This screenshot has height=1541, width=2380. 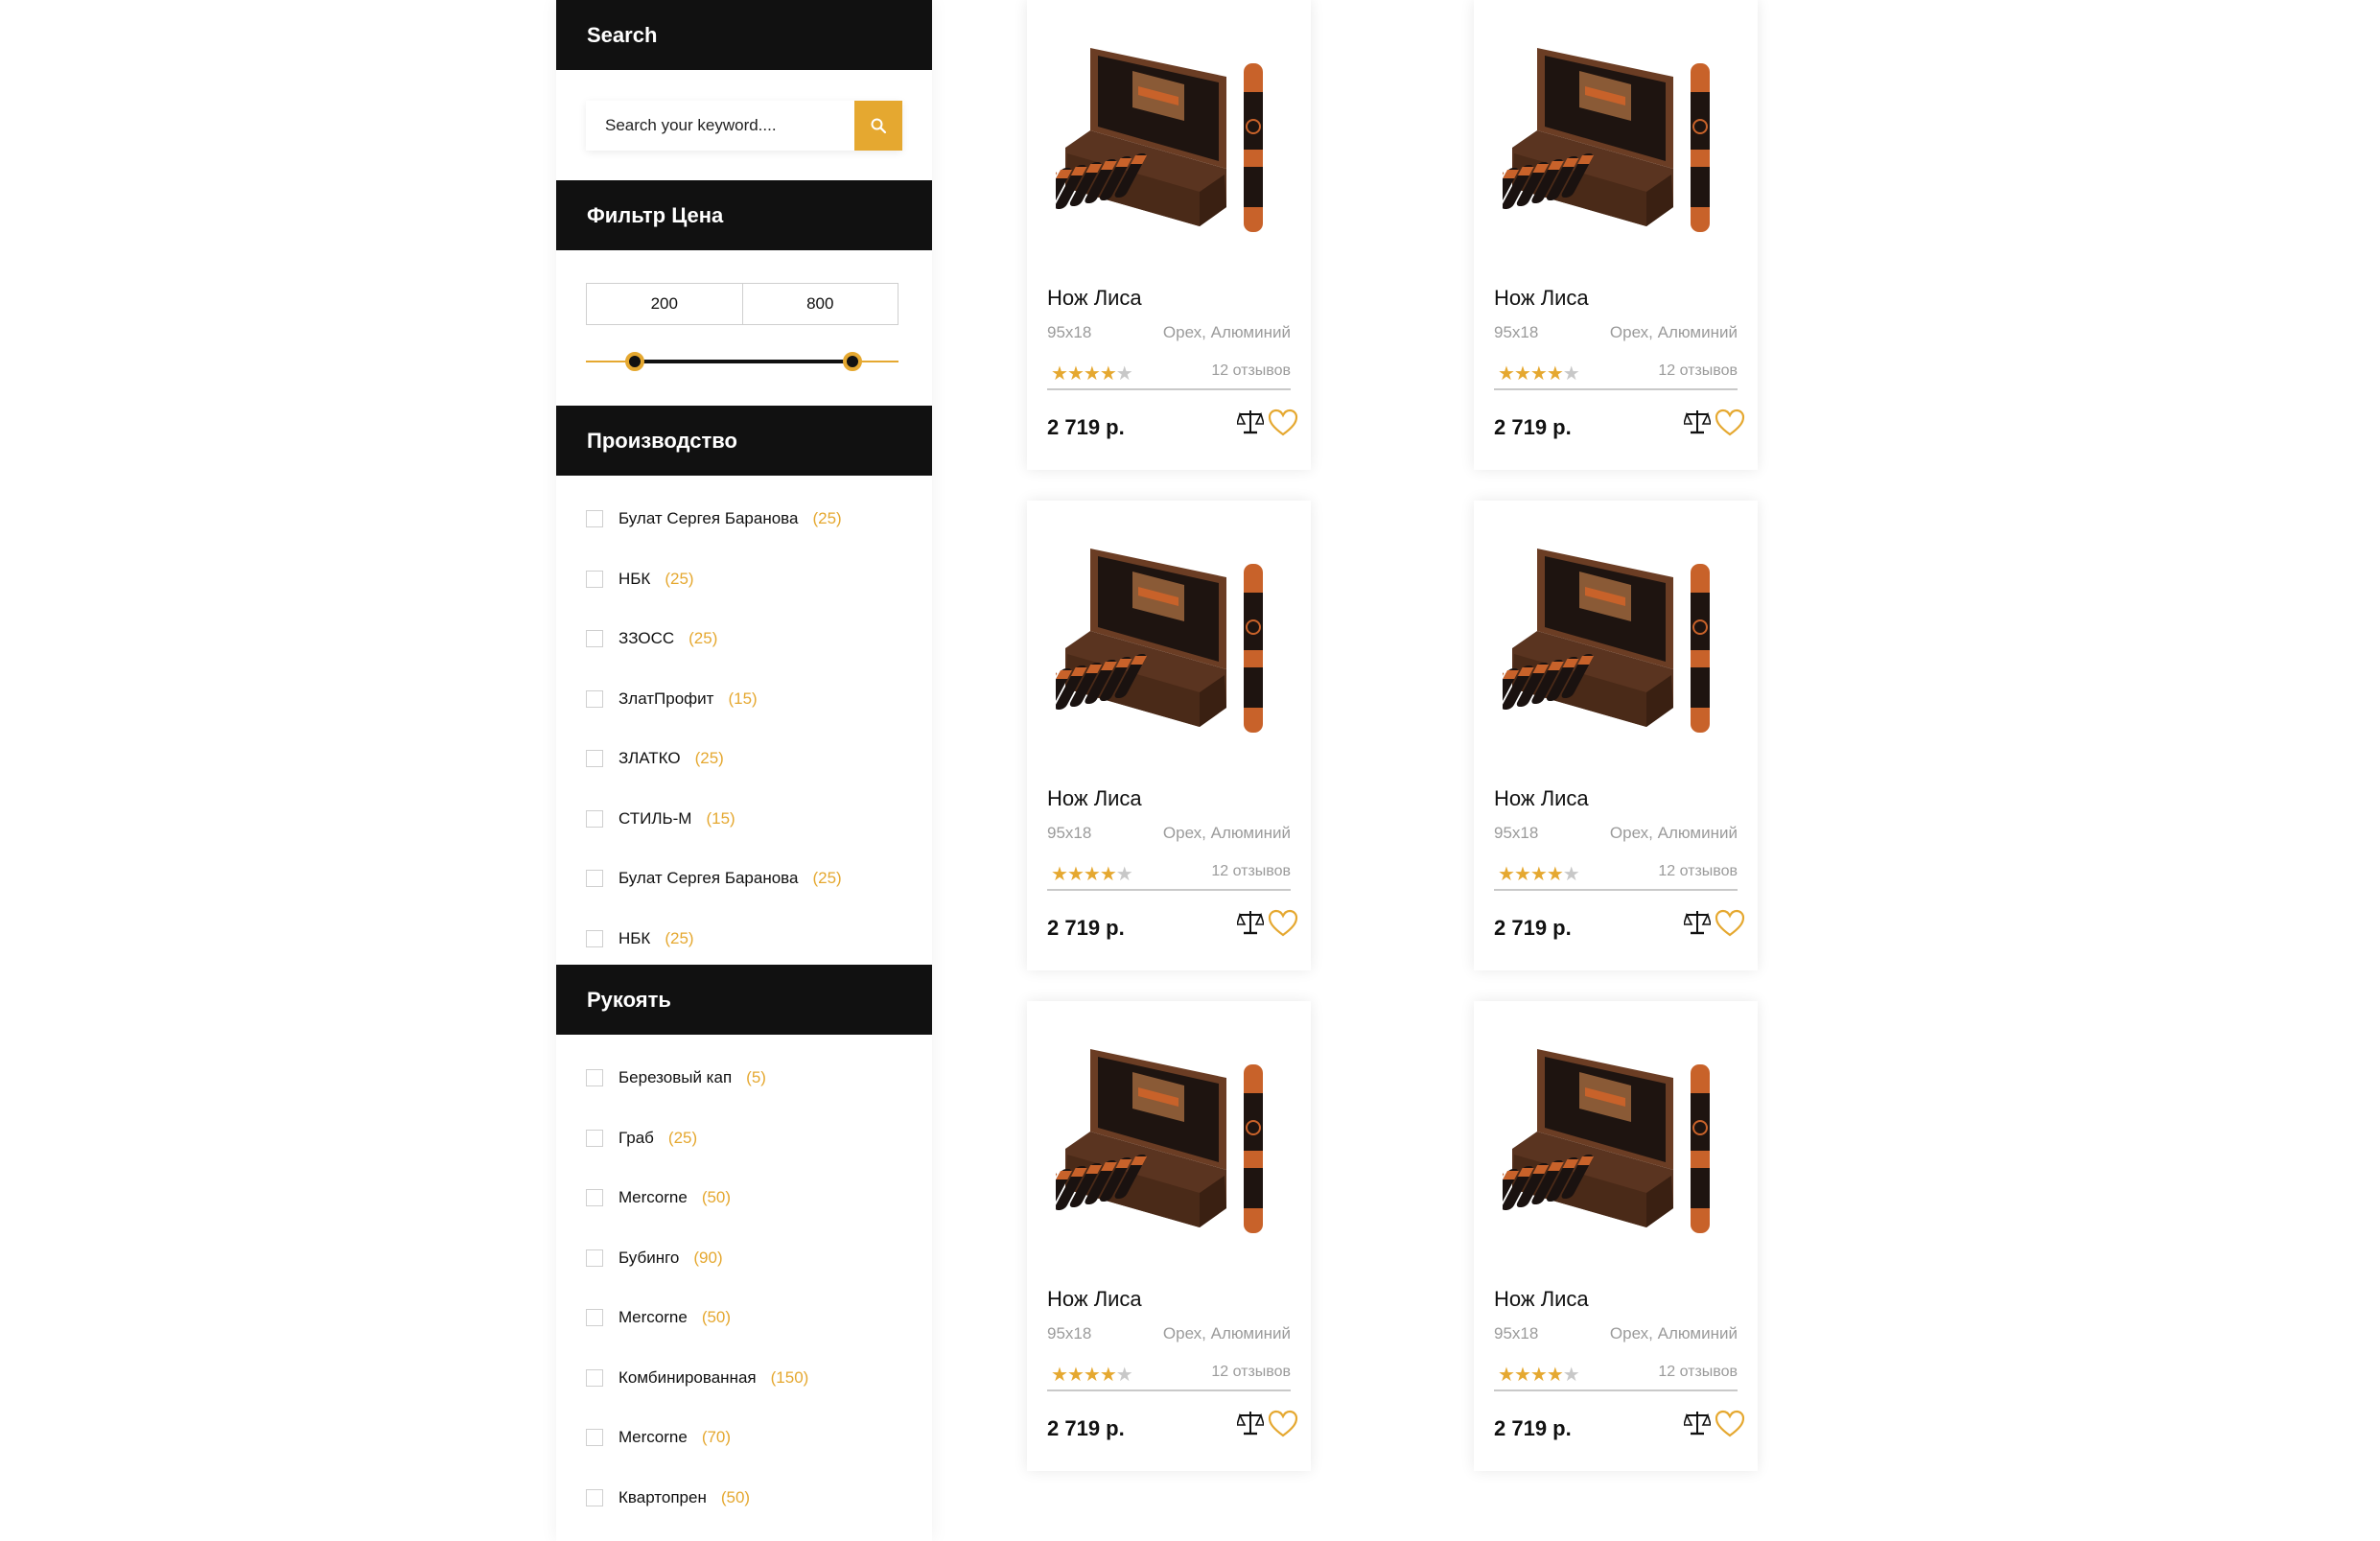 I want to click on handle-filter-item: Бубинго (90), so click(x=744, y=1258).